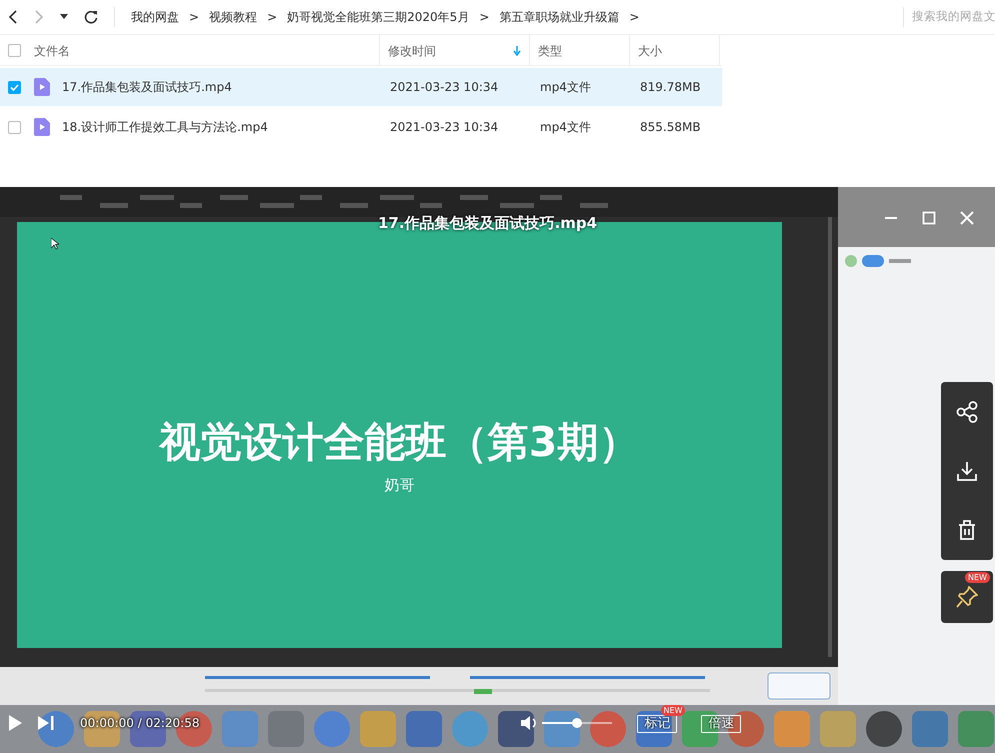 This screenshot has height=753, width=995. I want to click on download-icon, so click(967, 471).